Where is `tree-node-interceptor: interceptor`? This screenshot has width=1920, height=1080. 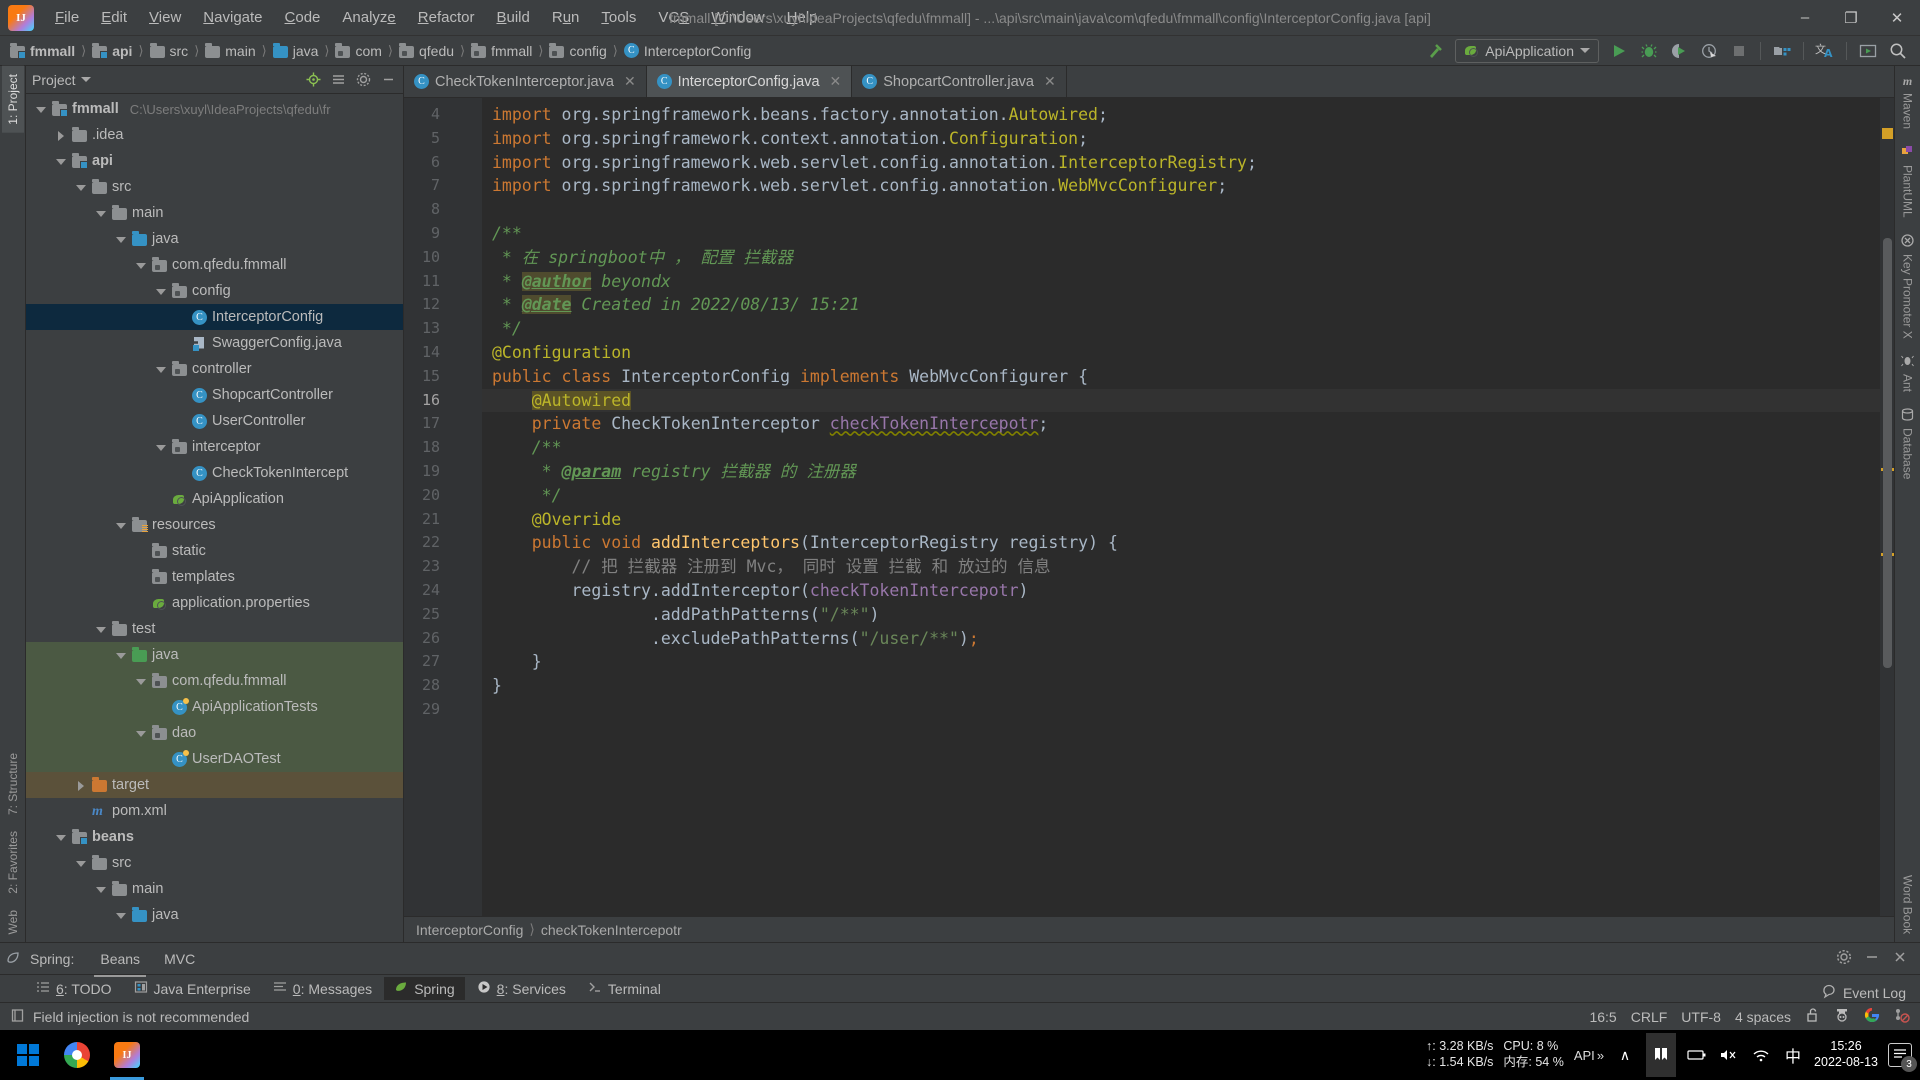
tree-node-interceptor: interceptor is located at coordinates (214, 447).